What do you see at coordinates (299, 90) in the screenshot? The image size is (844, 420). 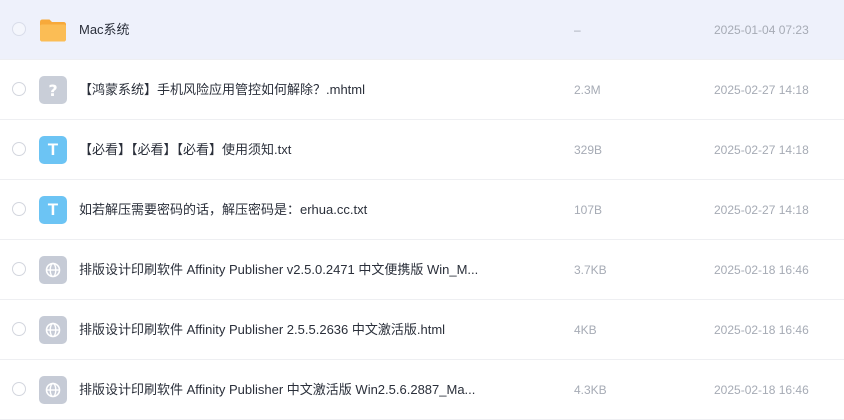 I see `file-name: 【鸿蒙系统】手机风险应用管控如何解除？.mhtml` at bounding box center [299, 90].